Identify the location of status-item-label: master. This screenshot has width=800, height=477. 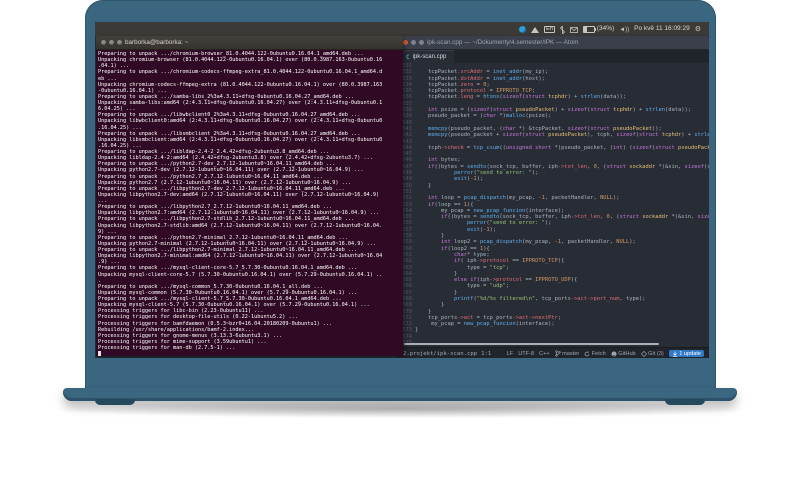
(571, 353).